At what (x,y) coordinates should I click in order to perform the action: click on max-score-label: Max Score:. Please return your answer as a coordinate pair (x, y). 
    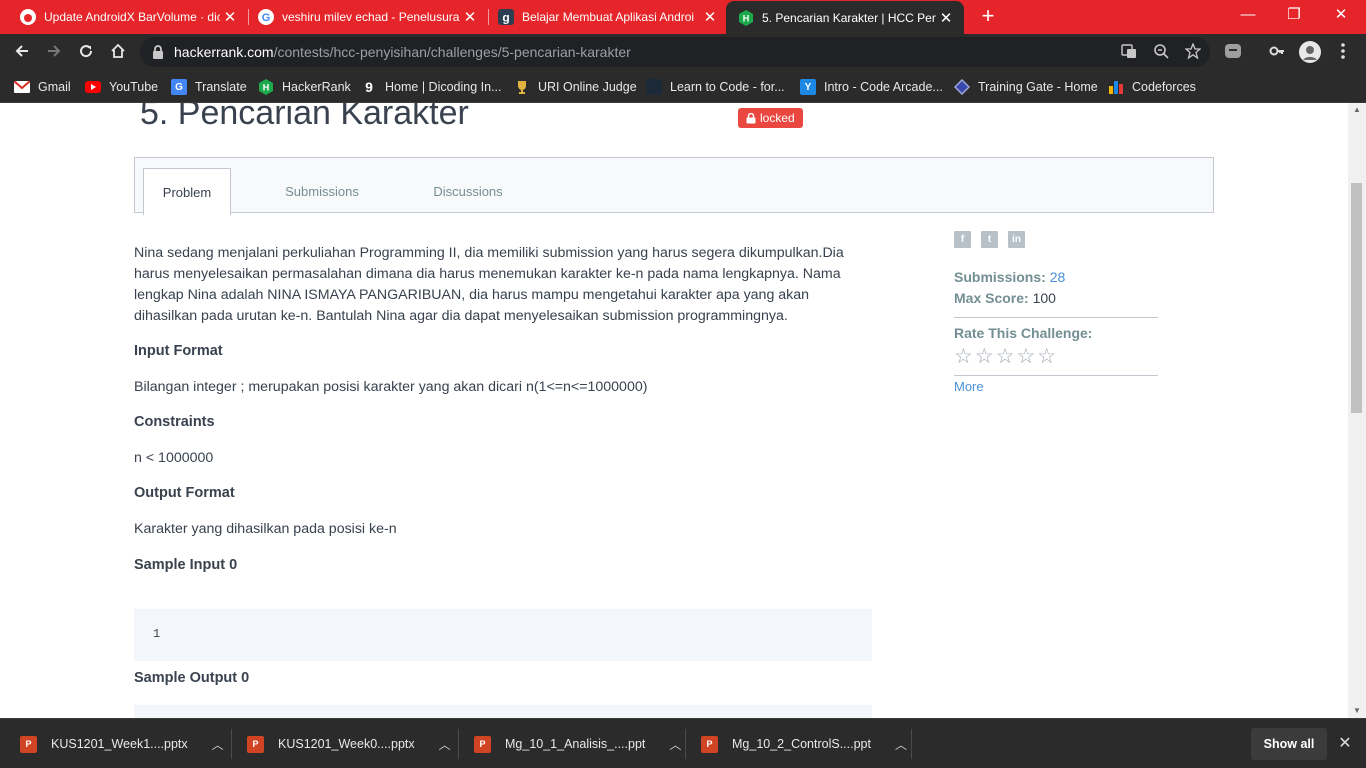
    Looking at the image, I should click on (991, 298).